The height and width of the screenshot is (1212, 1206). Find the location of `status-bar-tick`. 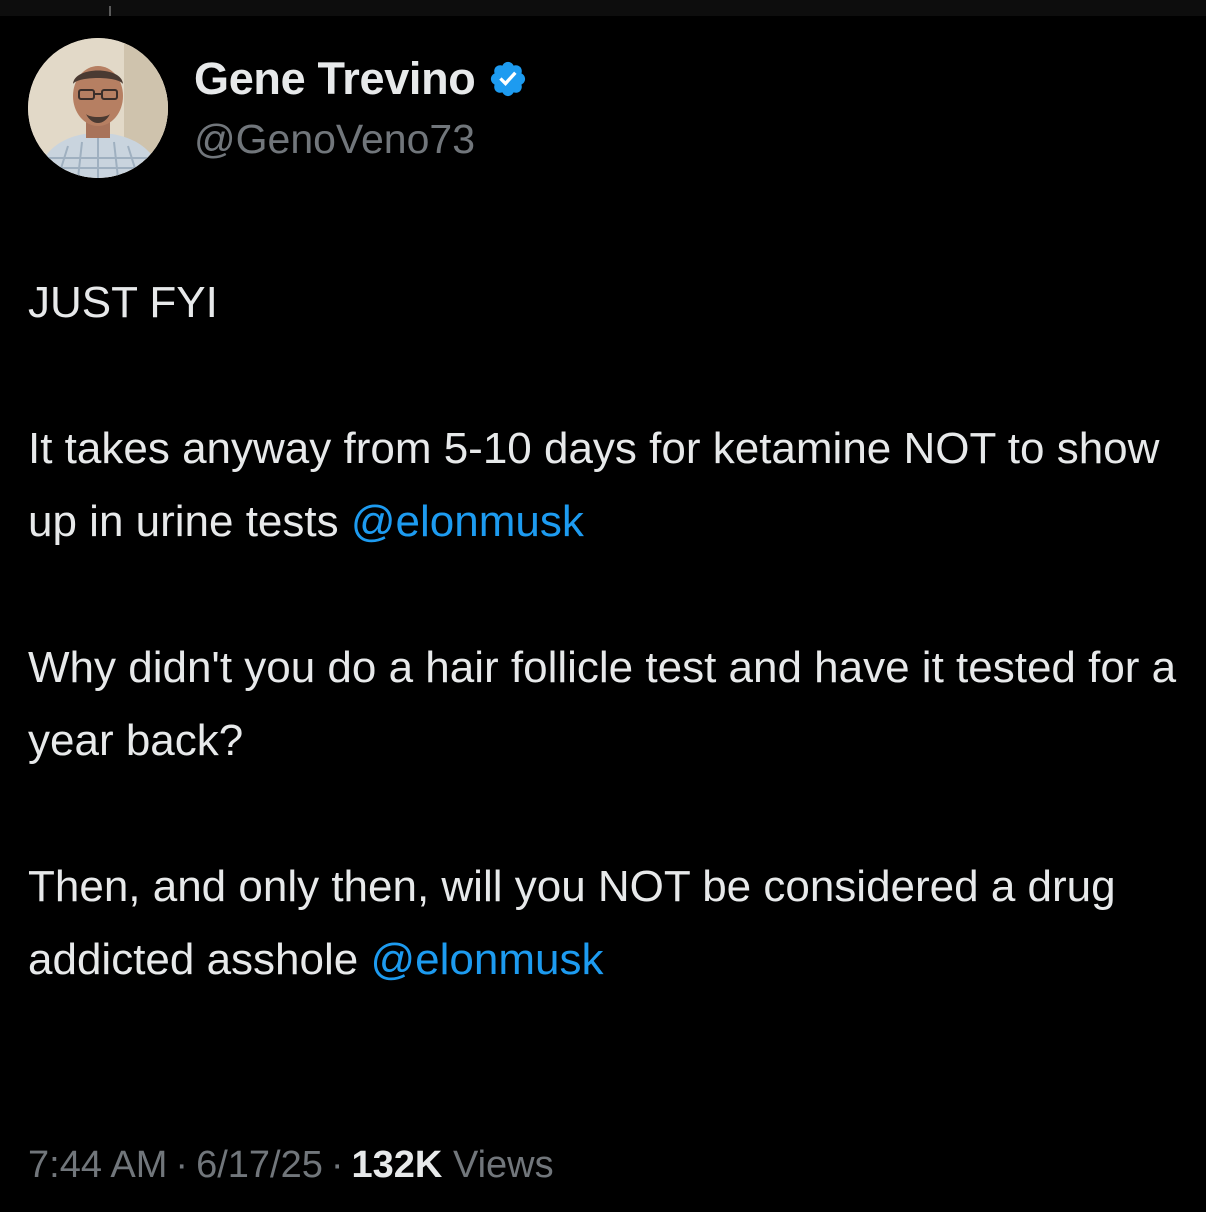

status-bar-tick is located at coordinates (110, 11).